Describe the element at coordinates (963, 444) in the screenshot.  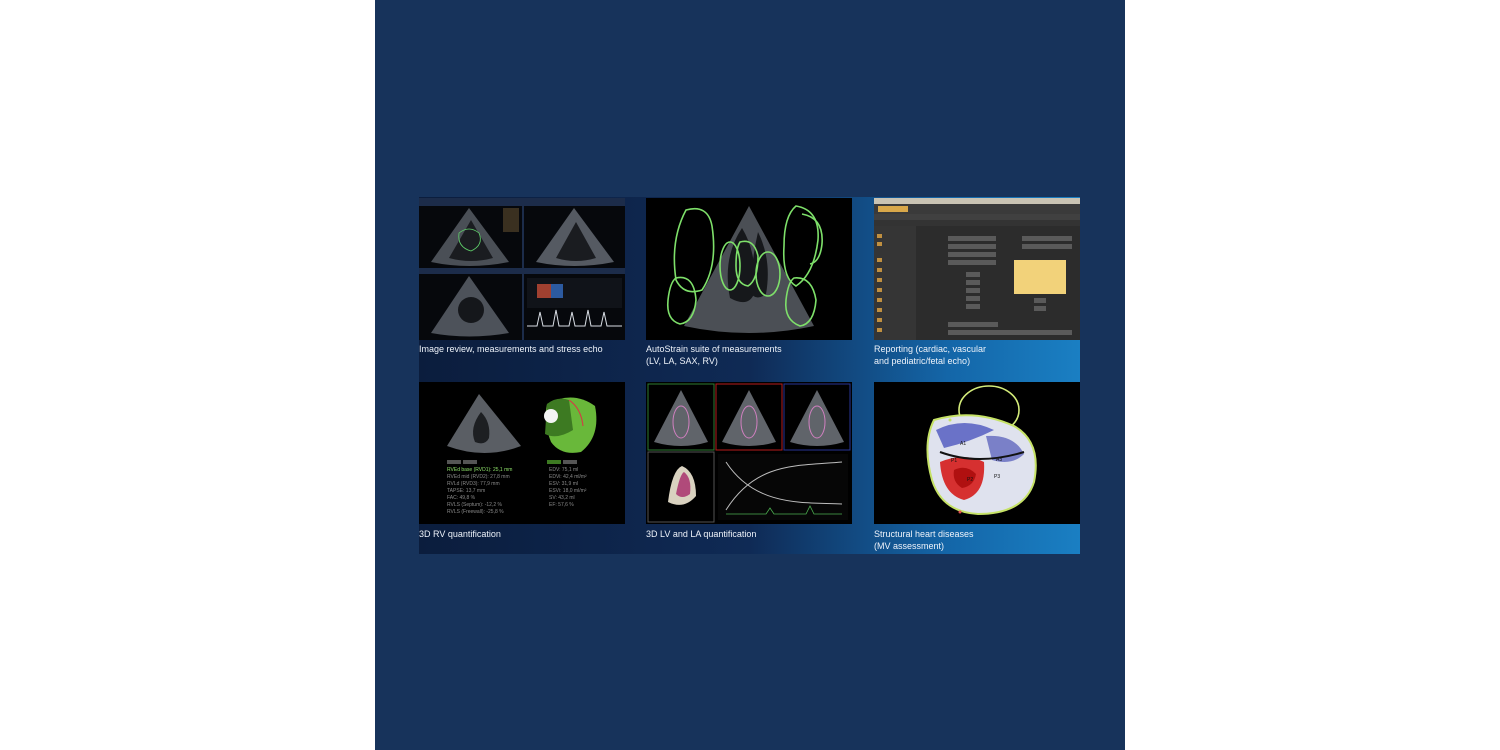
I see `mv-label-a1: A1` at that location.